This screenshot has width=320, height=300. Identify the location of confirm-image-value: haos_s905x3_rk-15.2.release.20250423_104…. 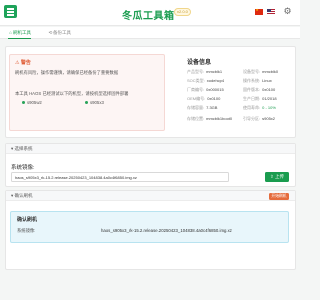
(166, 230).